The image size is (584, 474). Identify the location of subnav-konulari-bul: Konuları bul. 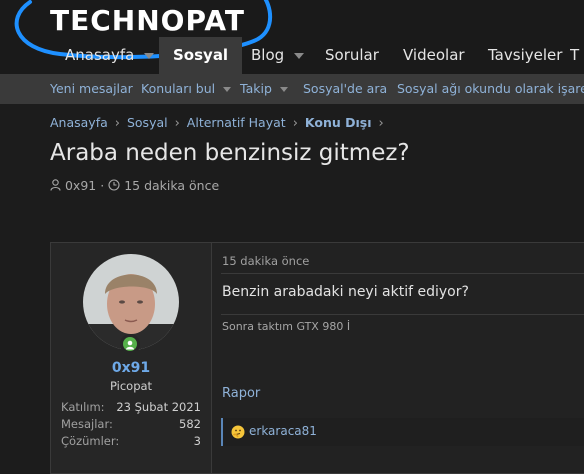
(186, 89).